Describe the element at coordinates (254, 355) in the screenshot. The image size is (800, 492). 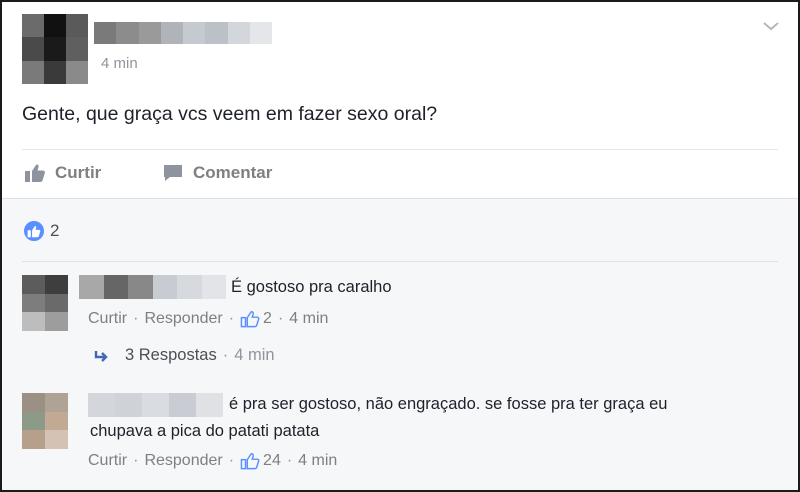
I see `replies-timestamp: 4 min` at that location.